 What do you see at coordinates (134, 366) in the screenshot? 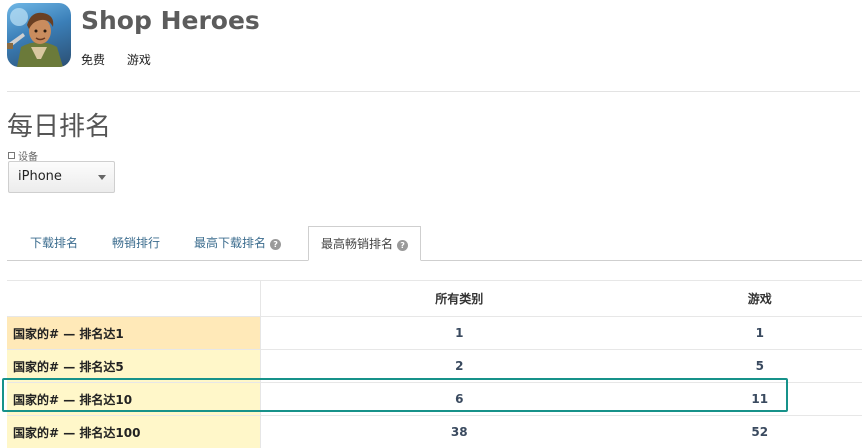
I see `row-label: 国家的# — 排名达5` at bounding box center [134, 366].